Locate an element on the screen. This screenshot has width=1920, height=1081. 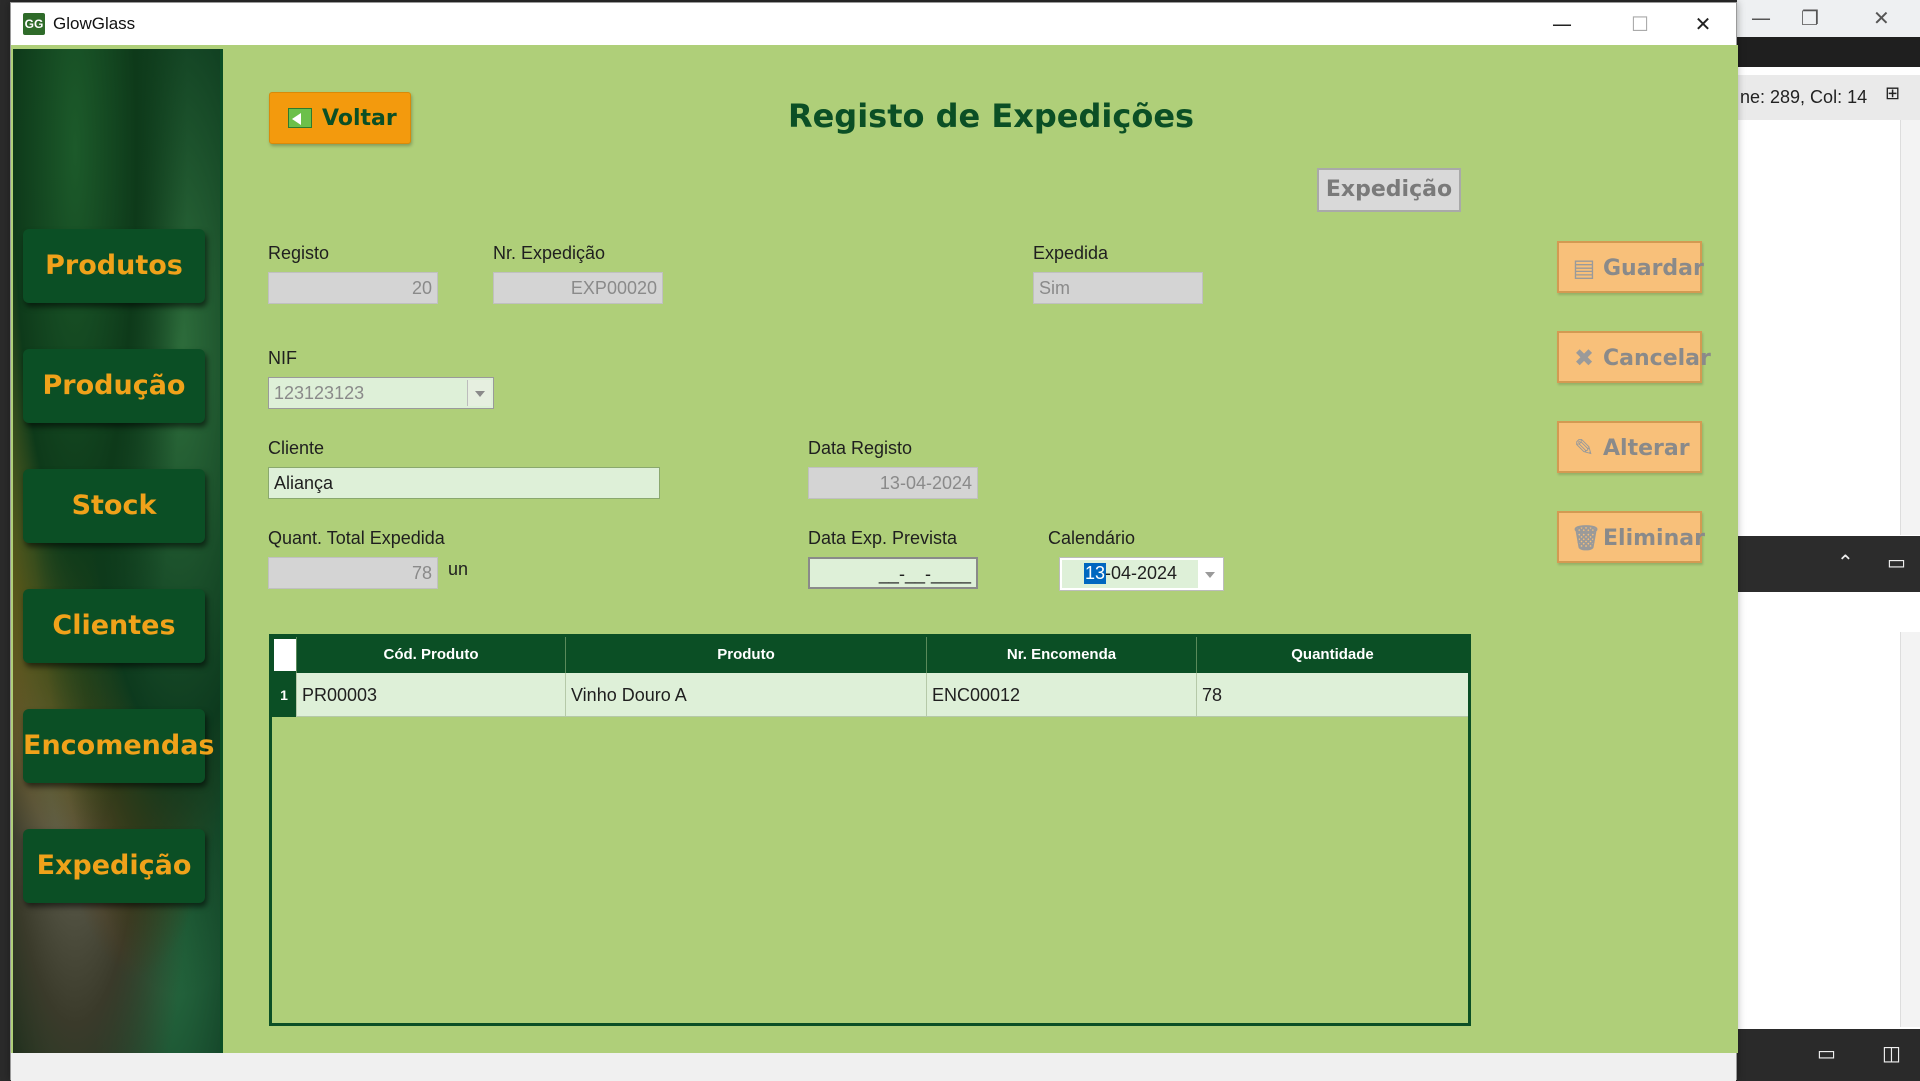
calendar-dropdown-icon is located at coordinates (1210, 575).